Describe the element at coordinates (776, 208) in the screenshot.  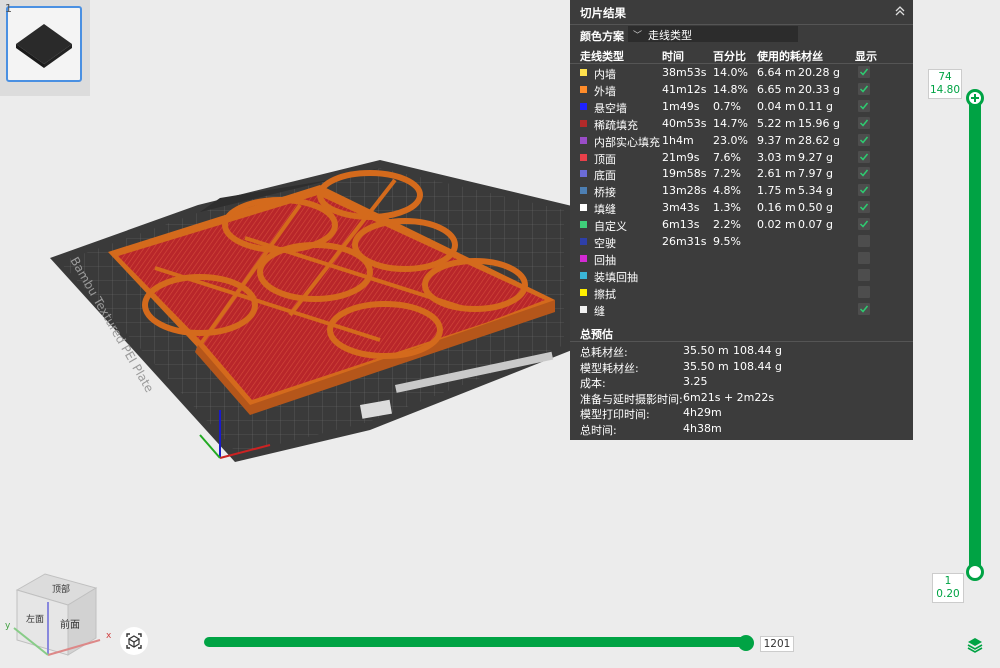
I see `line-type-length: 0.16 m` at that location.